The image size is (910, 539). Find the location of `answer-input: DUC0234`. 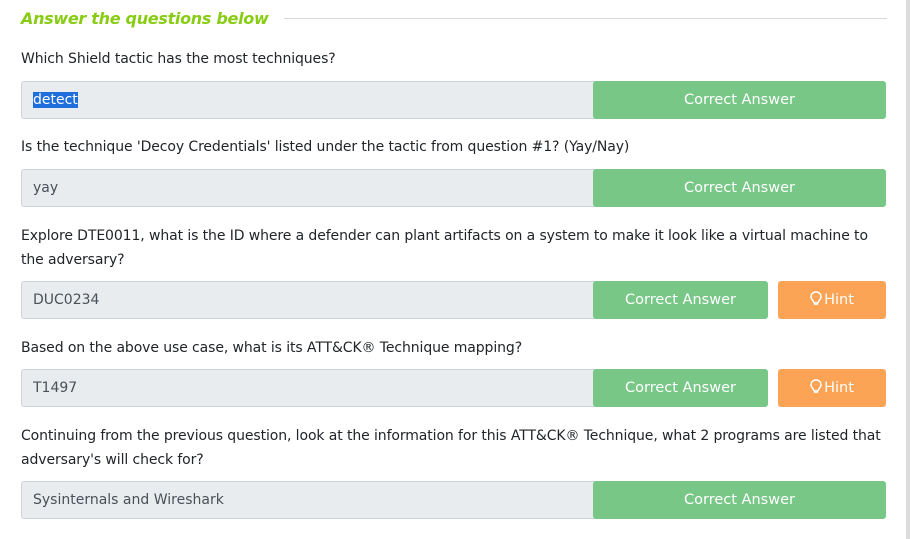

answer-input: DUC0234 is located at coordinates (313, 300).